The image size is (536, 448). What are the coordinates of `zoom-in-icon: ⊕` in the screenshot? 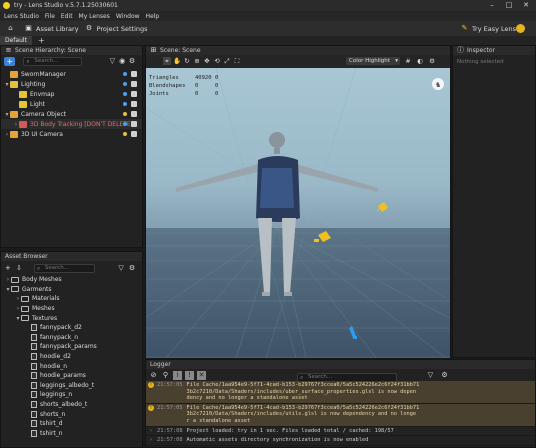 It's located at (197, 61).